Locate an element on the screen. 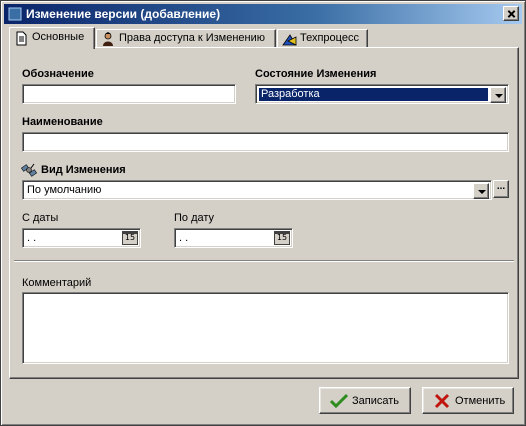 This screenshot has width=526, height=426. date-to-label: По дату is located at coordinates (194, 218).